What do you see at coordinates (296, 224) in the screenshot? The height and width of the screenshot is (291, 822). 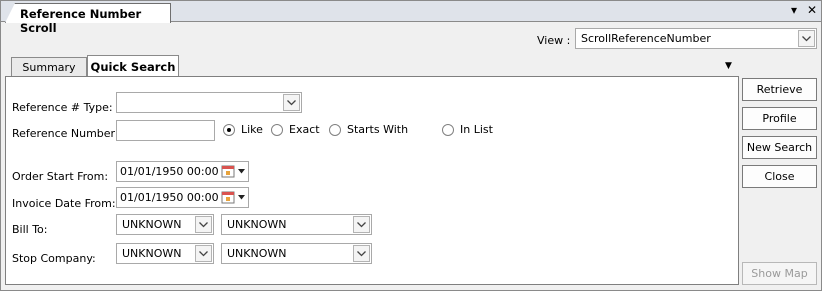 I see `bill-to-name-select: UNKNOWN` at bounding box center [296, 224].